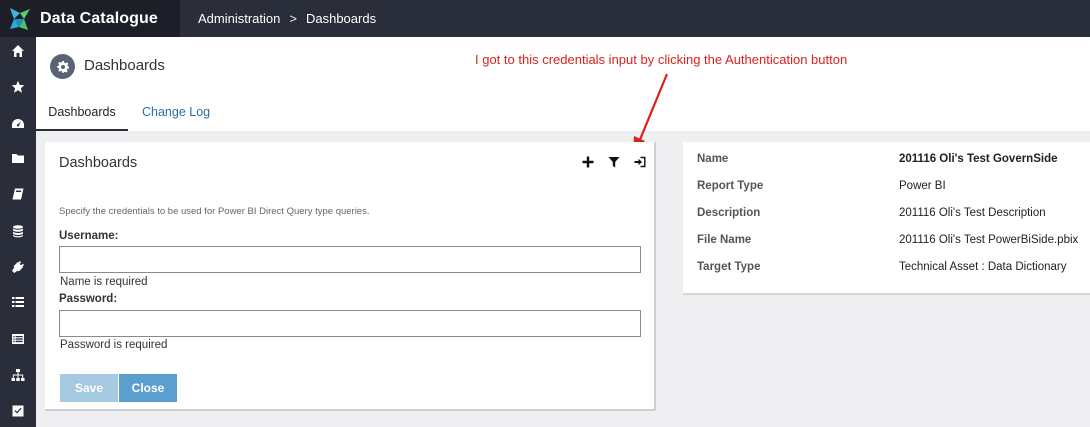 The width and height of the screenshot is (1090, 427). Describe the element at coordinates (124, 65) in the screenshot. I see `page-title: Dashboards` at that location.